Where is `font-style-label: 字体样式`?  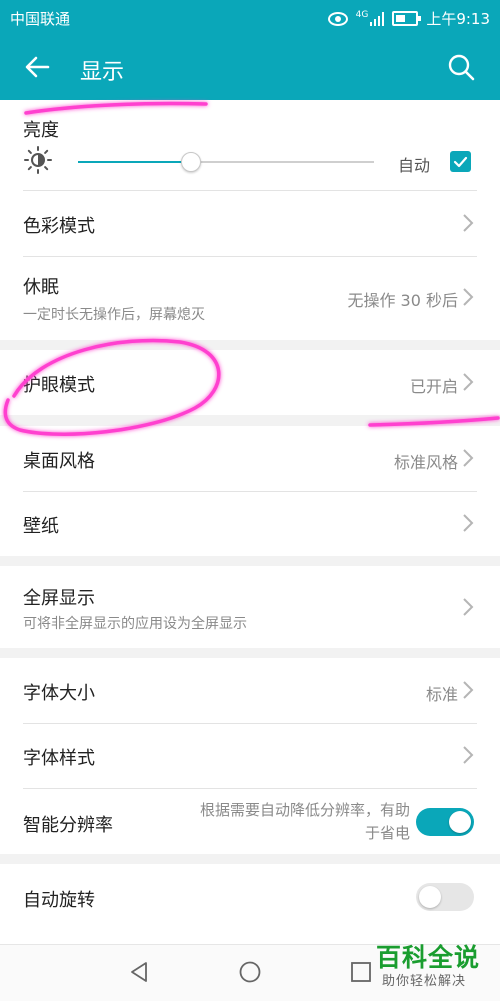
font-style-label: 字体样式 is located at coordinates (59, 758).